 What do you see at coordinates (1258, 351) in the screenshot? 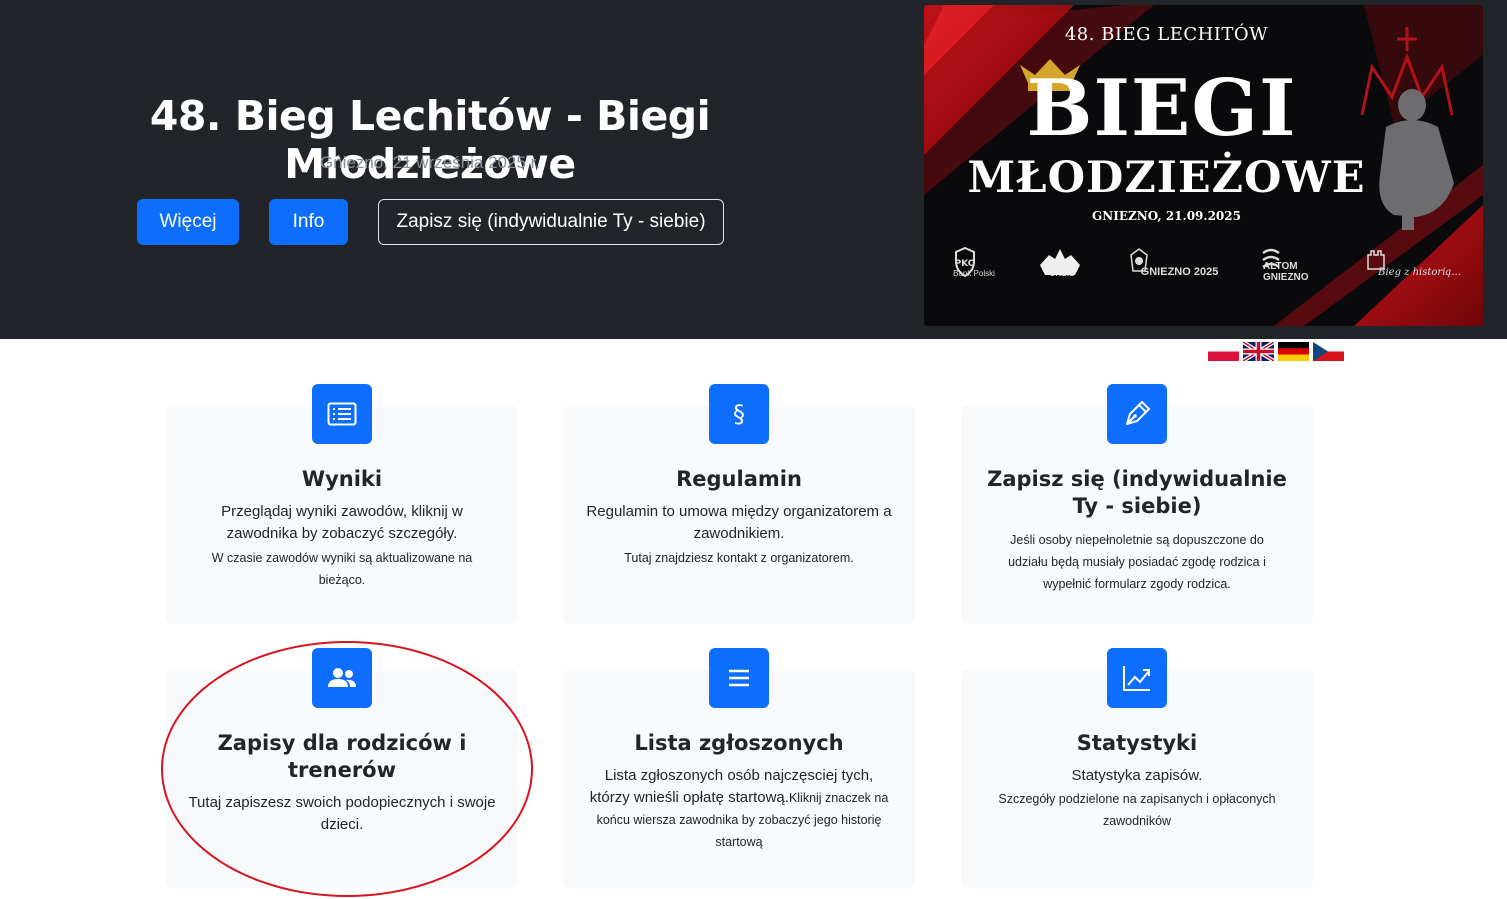
I see `flag-en-icon` at bounding box center [1258, 351].